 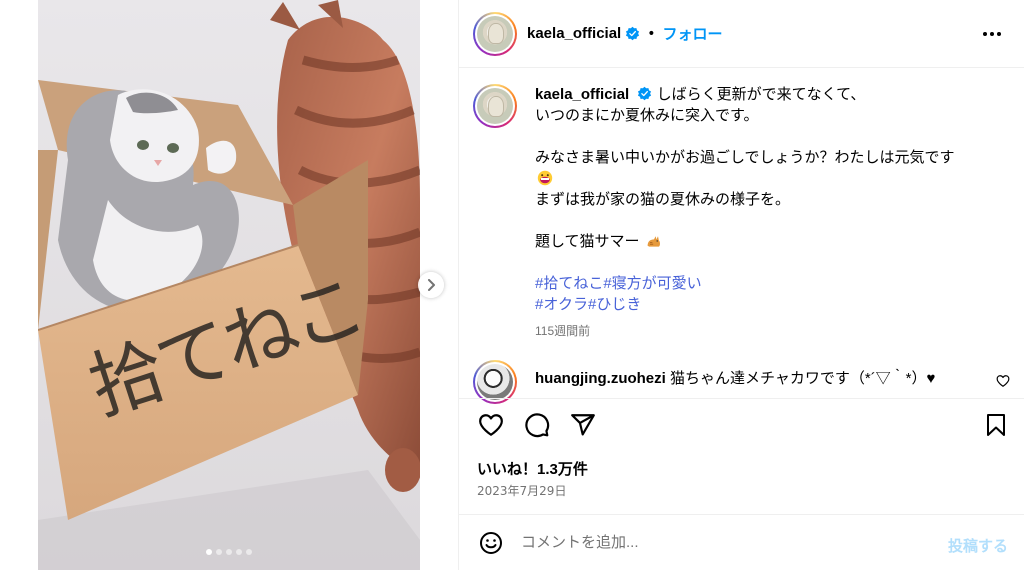 I want to click on like-button, so click(x=491, y=425).